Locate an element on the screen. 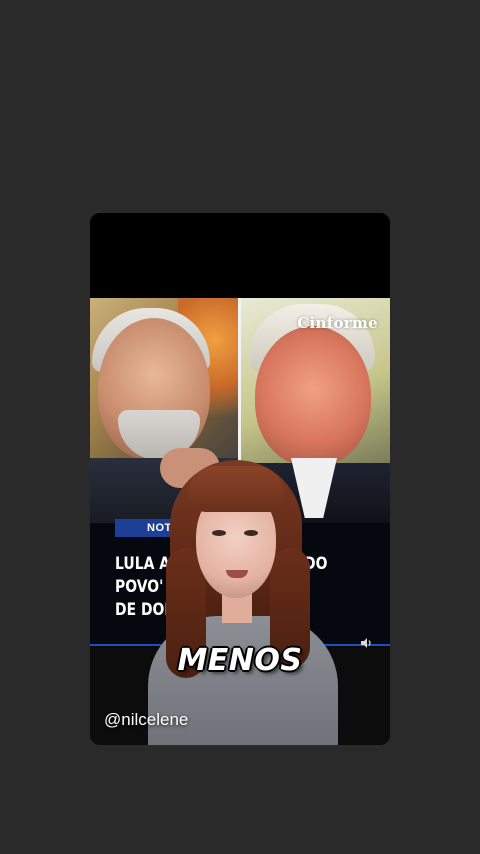 This screenshot has width=480, height=854. subtitle-caption: MENOS is located at coordinates (239, 660).